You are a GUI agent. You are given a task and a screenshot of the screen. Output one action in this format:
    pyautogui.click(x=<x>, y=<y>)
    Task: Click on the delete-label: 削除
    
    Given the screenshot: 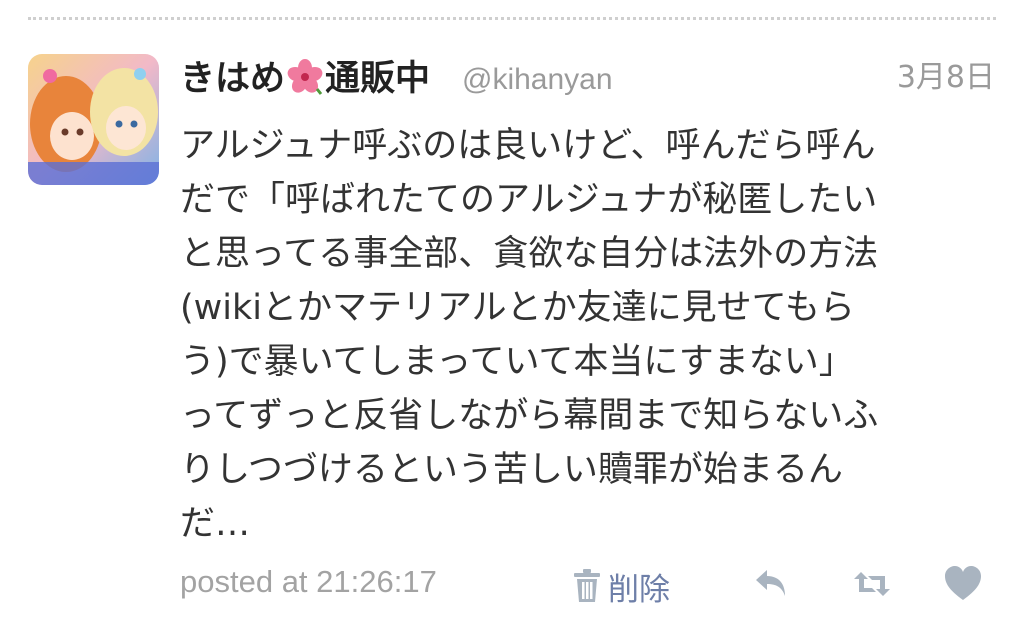 What is the action you would take?
    pyautogui.click(x=639, y=589)
    